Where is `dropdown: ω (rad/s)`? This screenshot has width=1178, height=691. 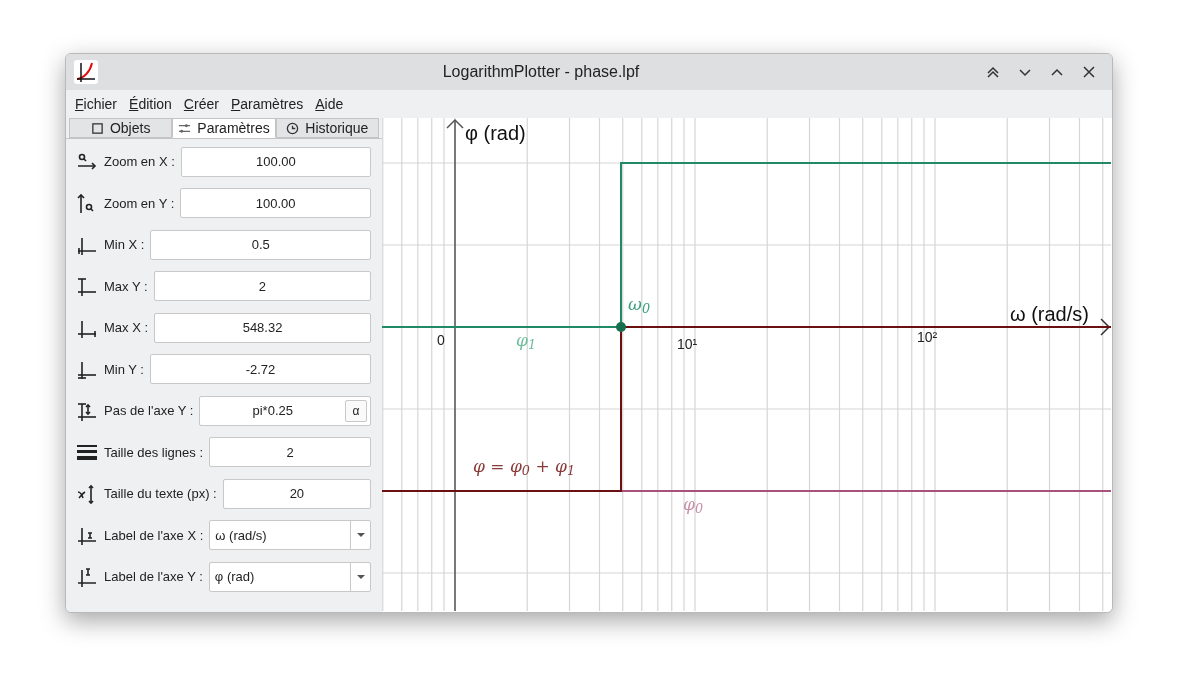
dropdown: ω (rad/s) is located at coordinates (290, 535).